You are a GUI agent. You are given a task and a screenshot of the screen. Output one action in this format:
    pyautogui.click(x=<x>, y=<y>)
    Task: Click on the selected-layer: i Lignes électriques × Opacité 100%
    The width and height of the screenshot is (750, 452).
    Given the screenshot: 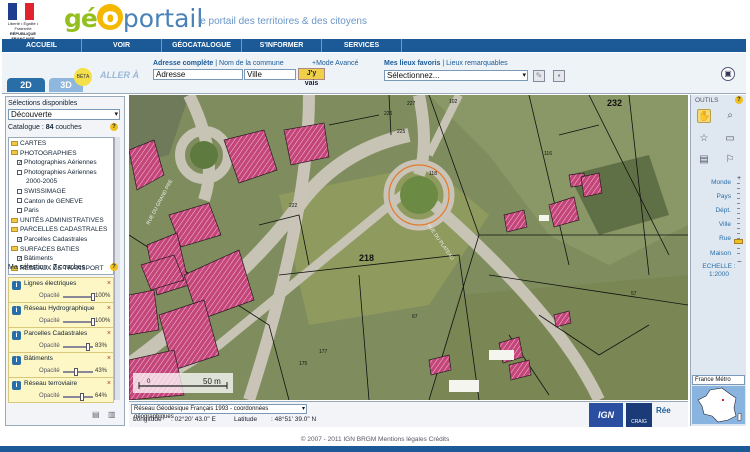 What is the action you would take?
    pyautogui.click(x=61, y=290)
    